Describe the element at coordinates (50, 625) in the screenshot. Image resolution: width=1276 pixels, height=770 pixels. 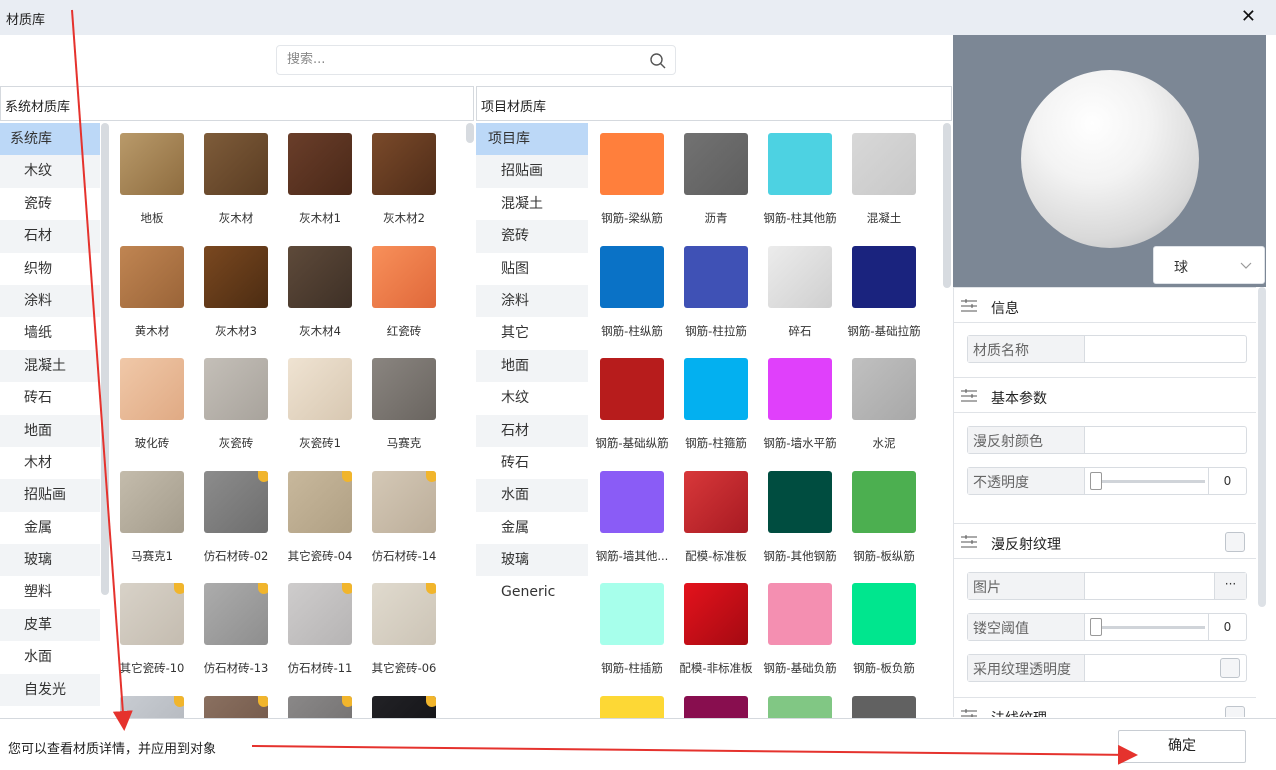
I see `sidebar-item: 皮革` at that location.